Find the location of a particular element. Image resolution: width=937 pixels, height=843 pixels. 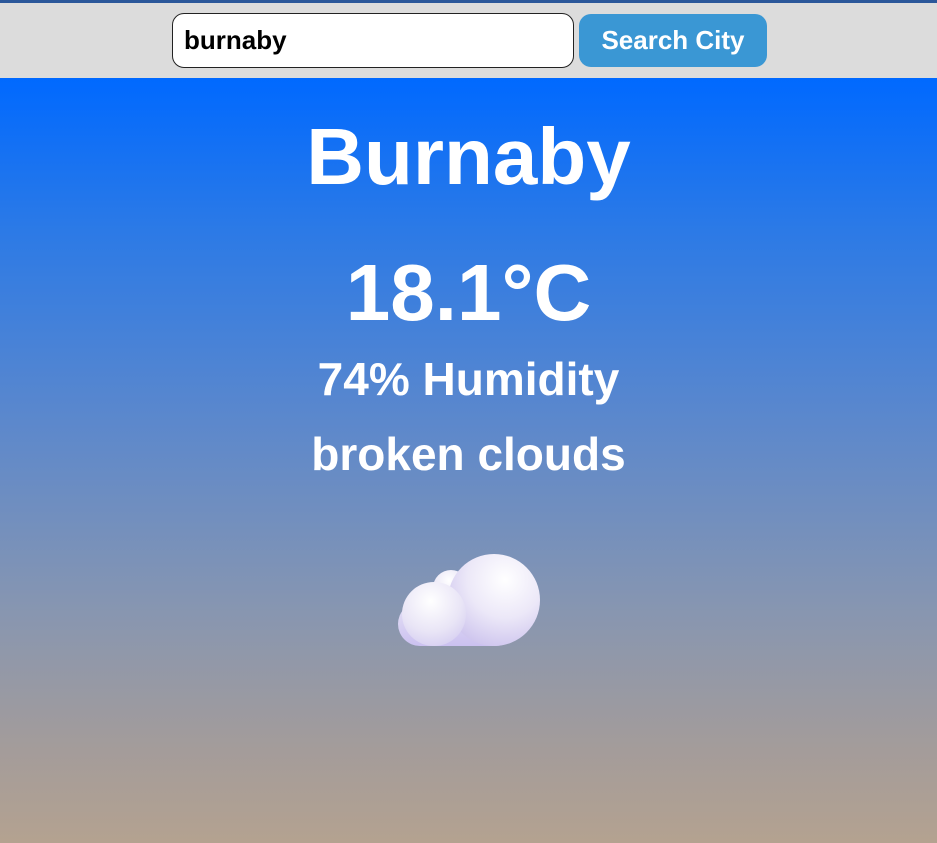

search-bar: Search City is located at coordinates (468, 40).